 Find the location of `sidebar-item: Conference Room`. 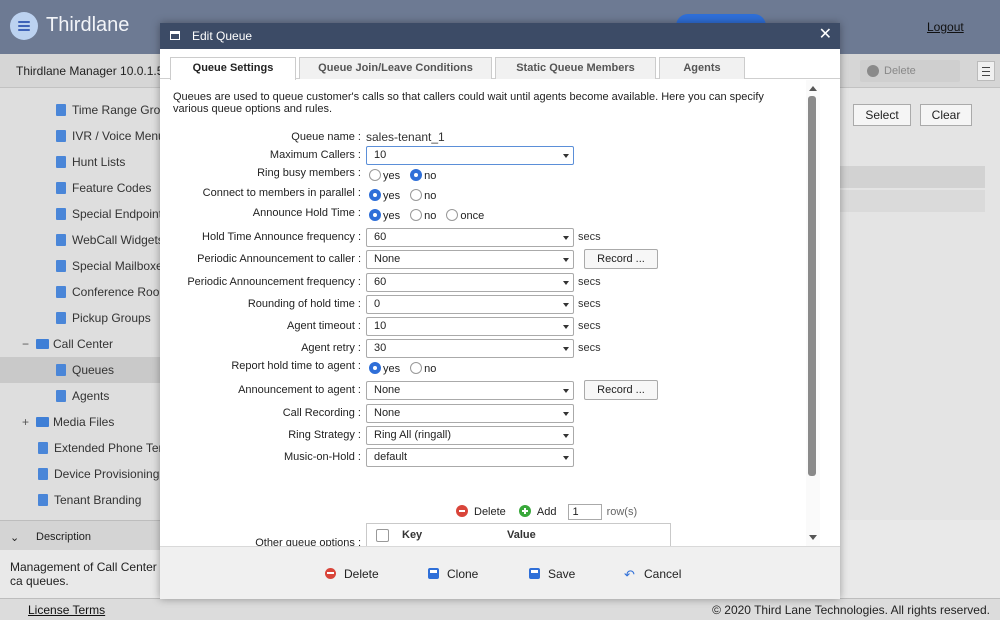

sidebar-item: Conference Room is located at coordinates (108, 292).